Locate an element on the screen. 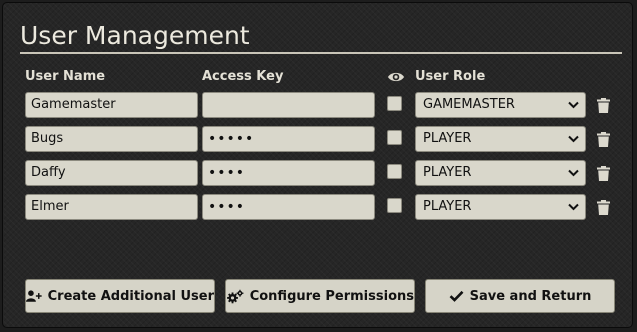 This screenshot has width=637, height=332. create-additional-user-label: Create Additional User is located at coordinates (130, 296).